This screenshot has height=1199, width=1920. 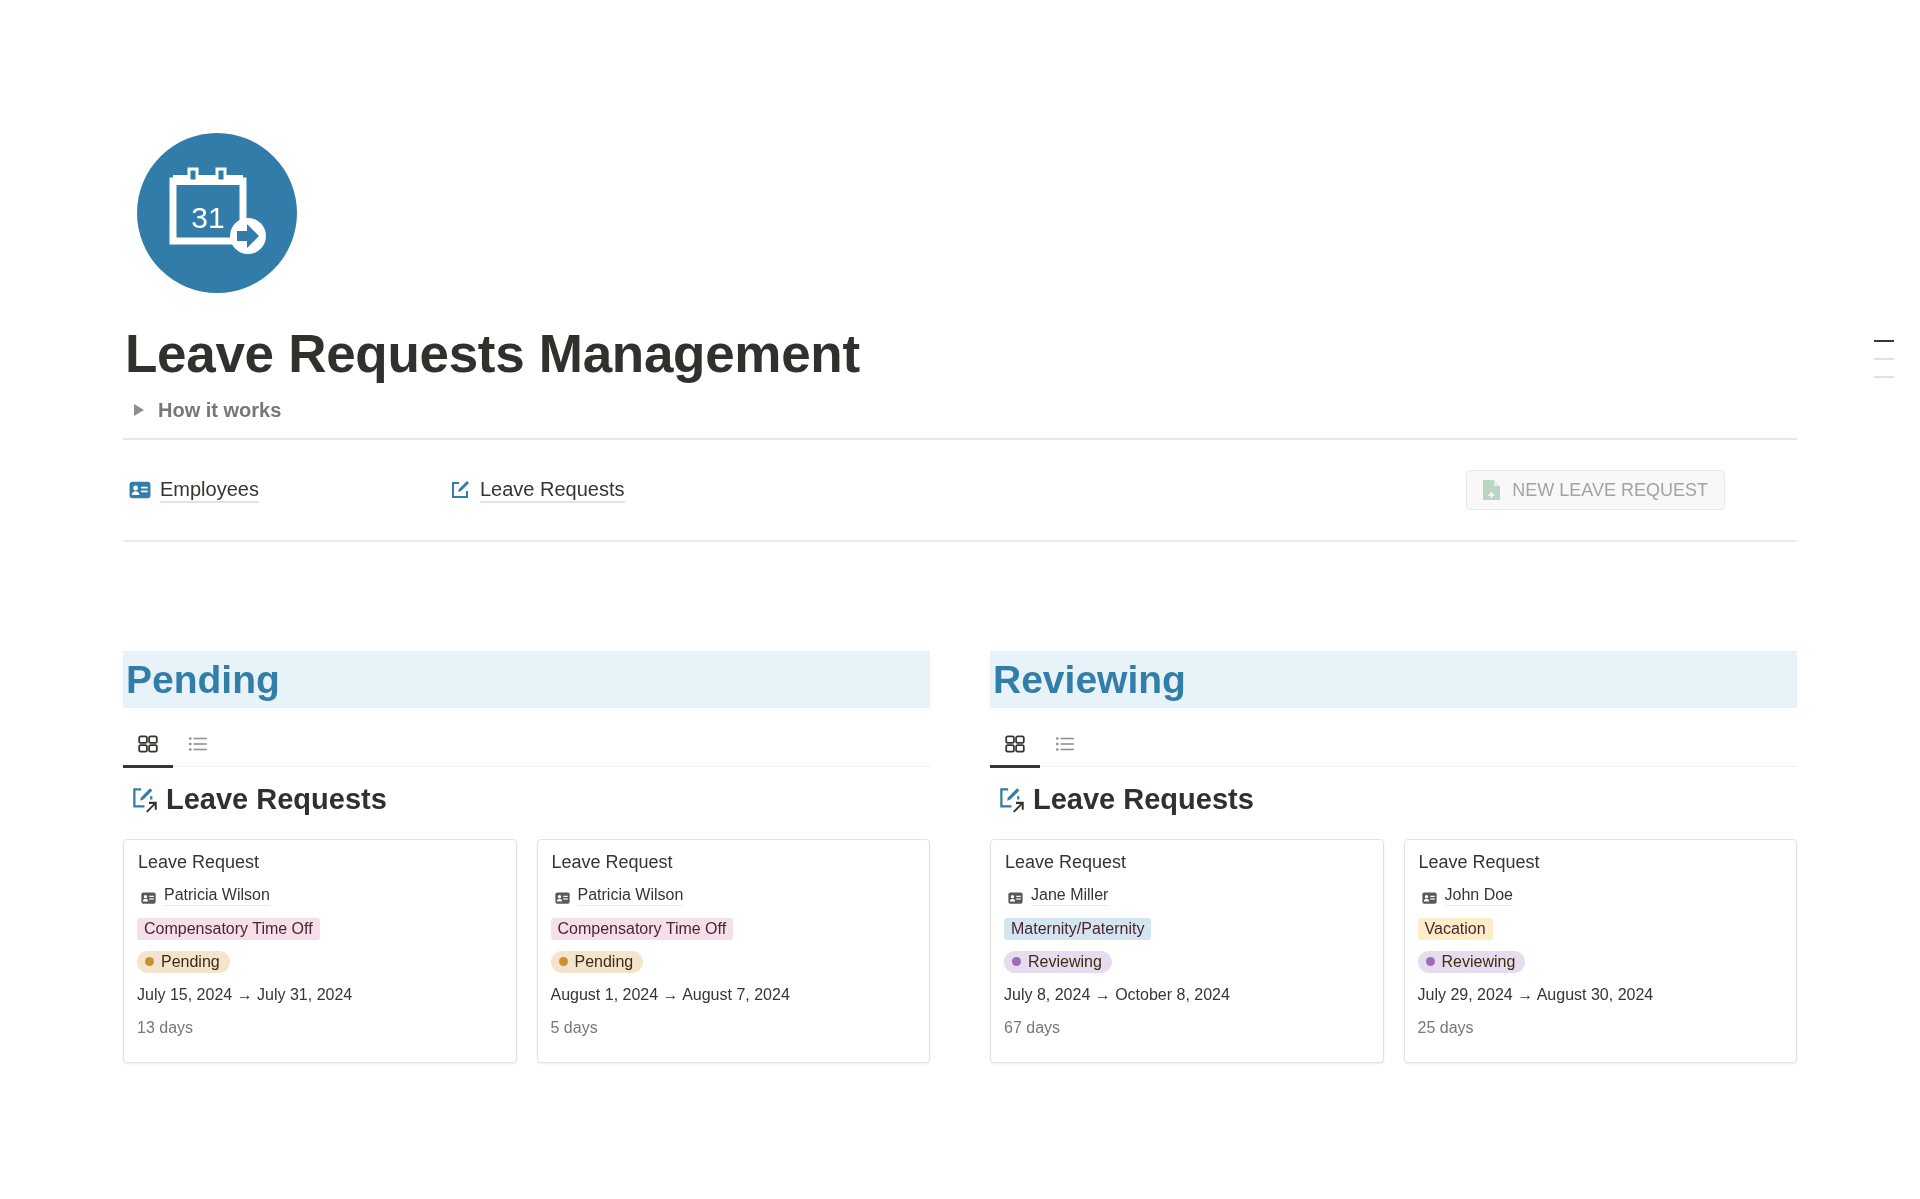 What do you see at coordinates (670, 994) in the screenshot?
I see `date-range: August 1, 2024 → August 7, 2024` at bounding box center [670, 994].